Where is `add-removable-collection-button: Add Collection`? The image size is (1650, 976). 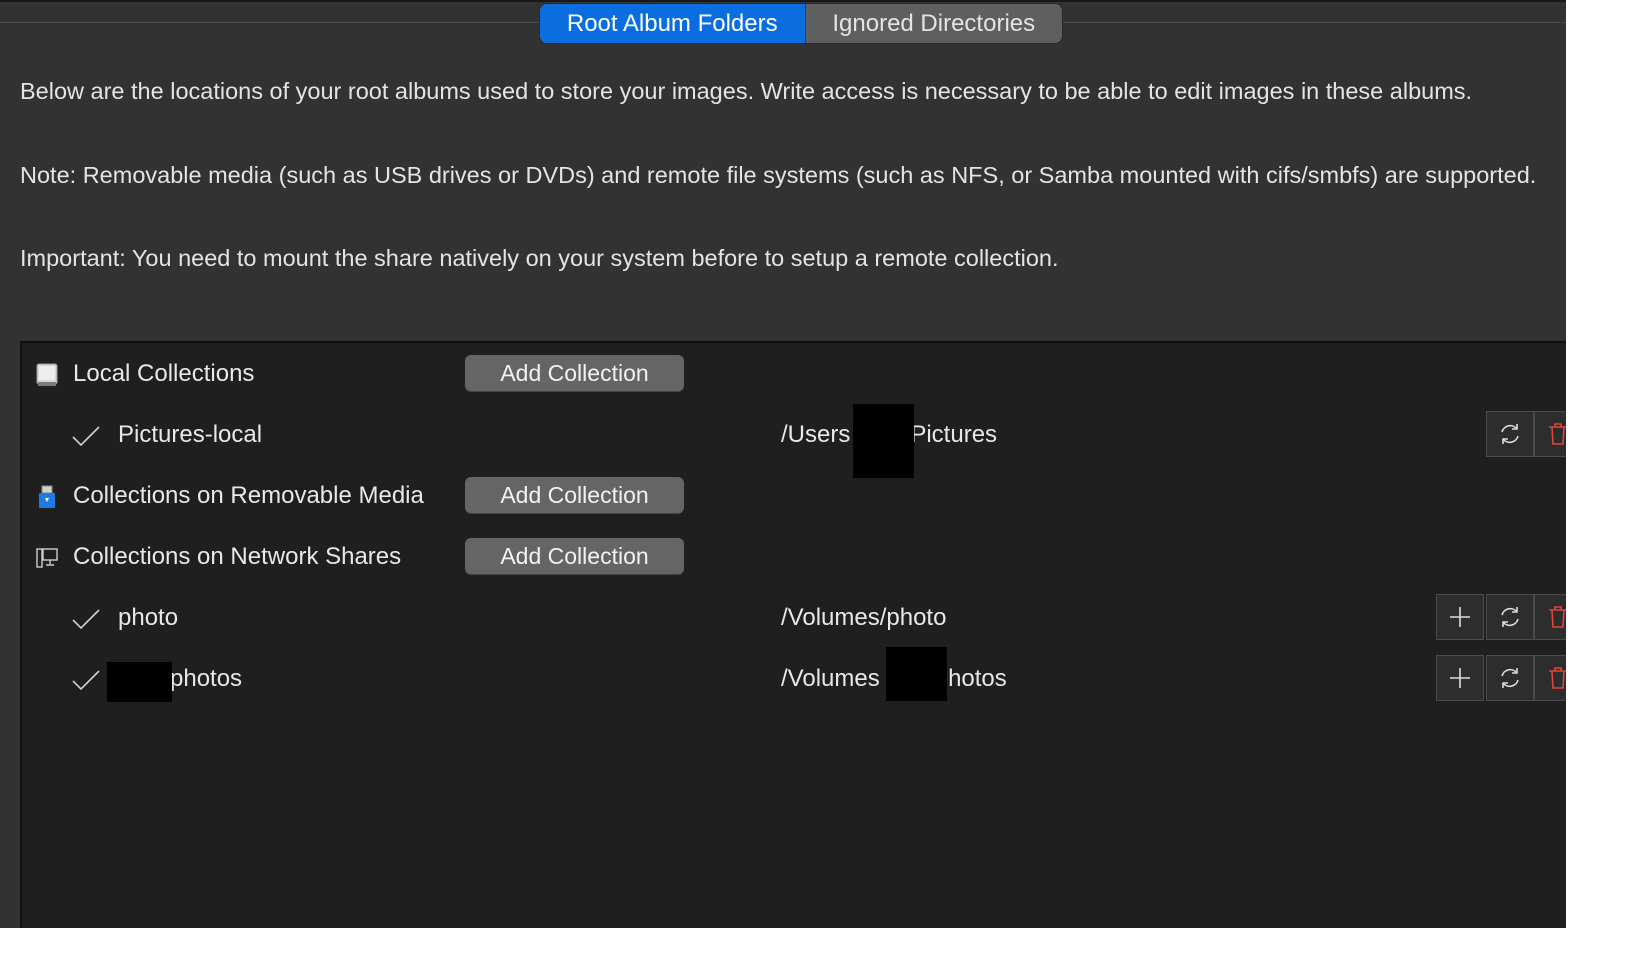 add-removable-collection-button: Add Collection is located at coordinates (574, 495).